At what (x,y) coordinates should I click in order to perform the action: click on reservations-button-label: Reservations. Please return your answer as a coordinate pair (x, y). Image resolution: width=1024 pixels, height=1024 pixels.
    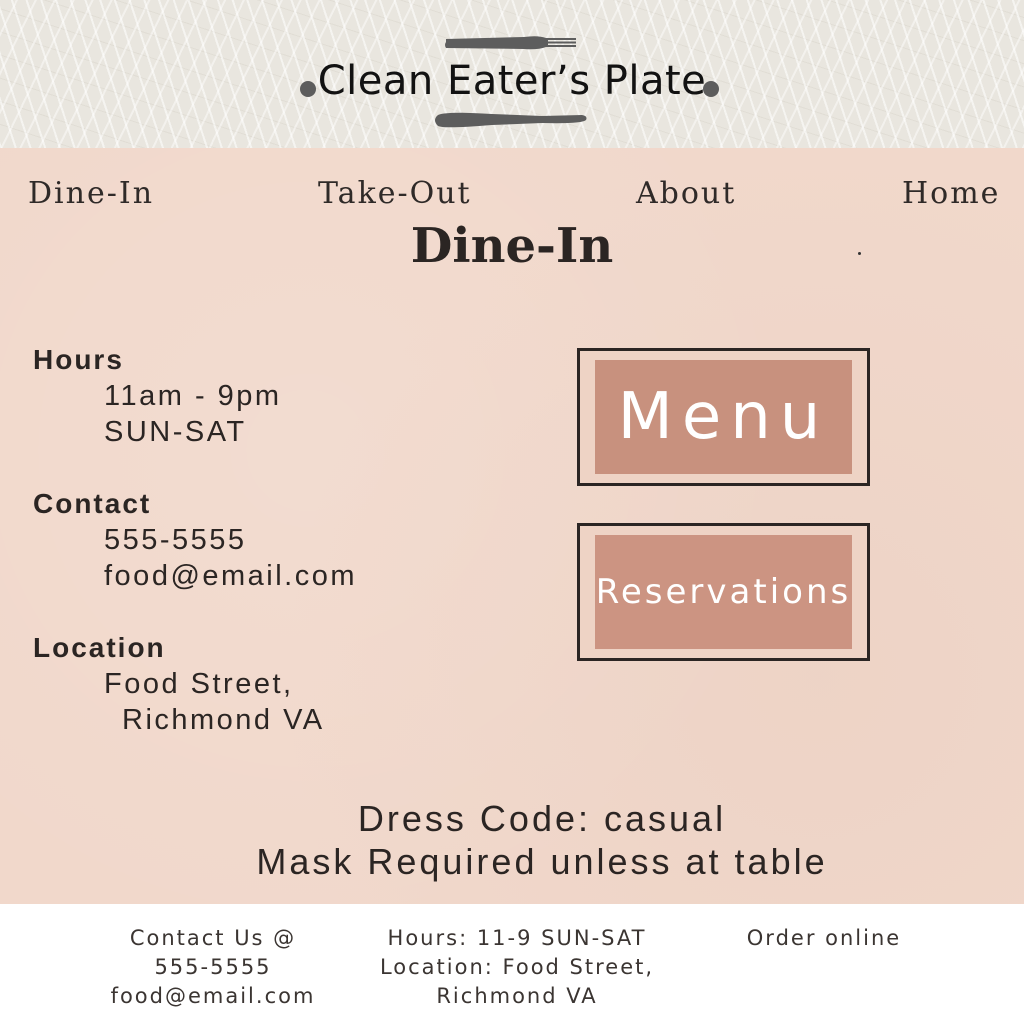
    Looking at the image, I should click on (723, 592).